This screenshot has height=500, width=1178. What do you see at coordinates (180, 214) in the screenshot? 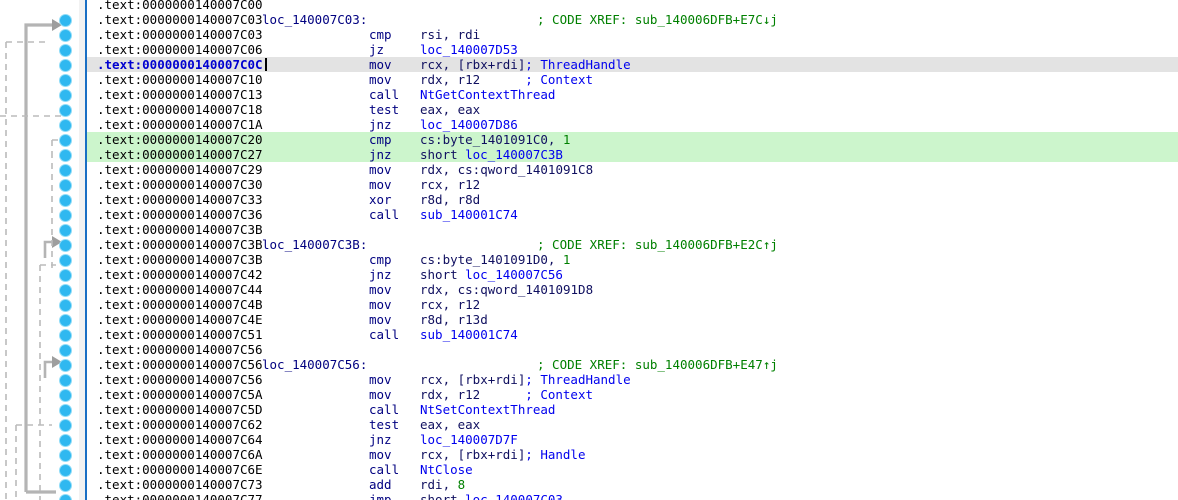
I see `row-address: .text:0000000140007C36` at bounding box center [180, 214].